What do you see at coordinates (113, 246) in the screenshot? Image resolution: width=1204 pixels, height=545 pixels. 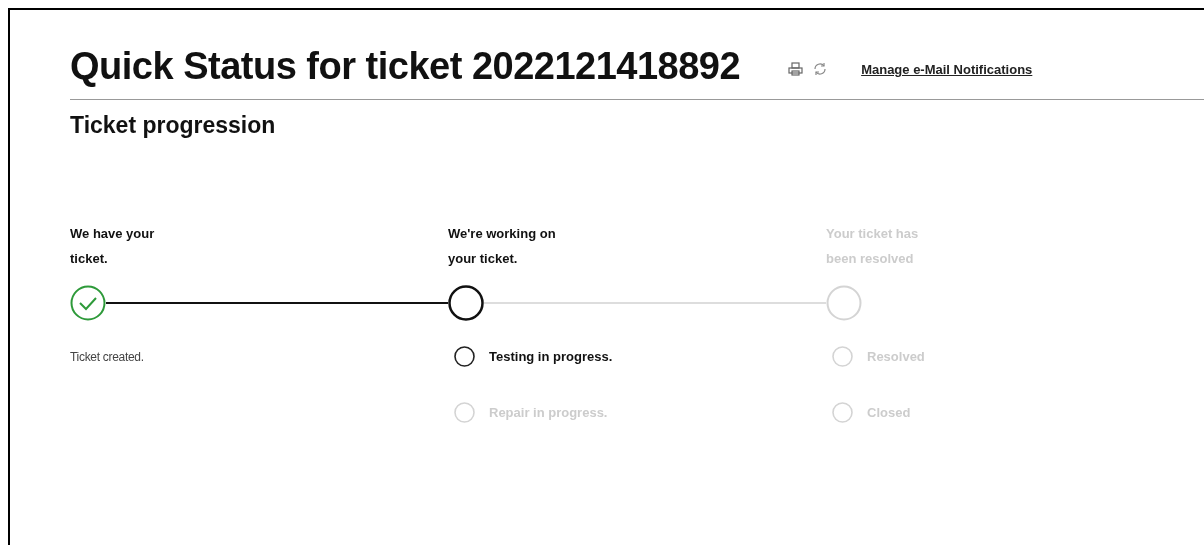 I see `step-title: We have your ticket.` at bounding box center [113, 246].